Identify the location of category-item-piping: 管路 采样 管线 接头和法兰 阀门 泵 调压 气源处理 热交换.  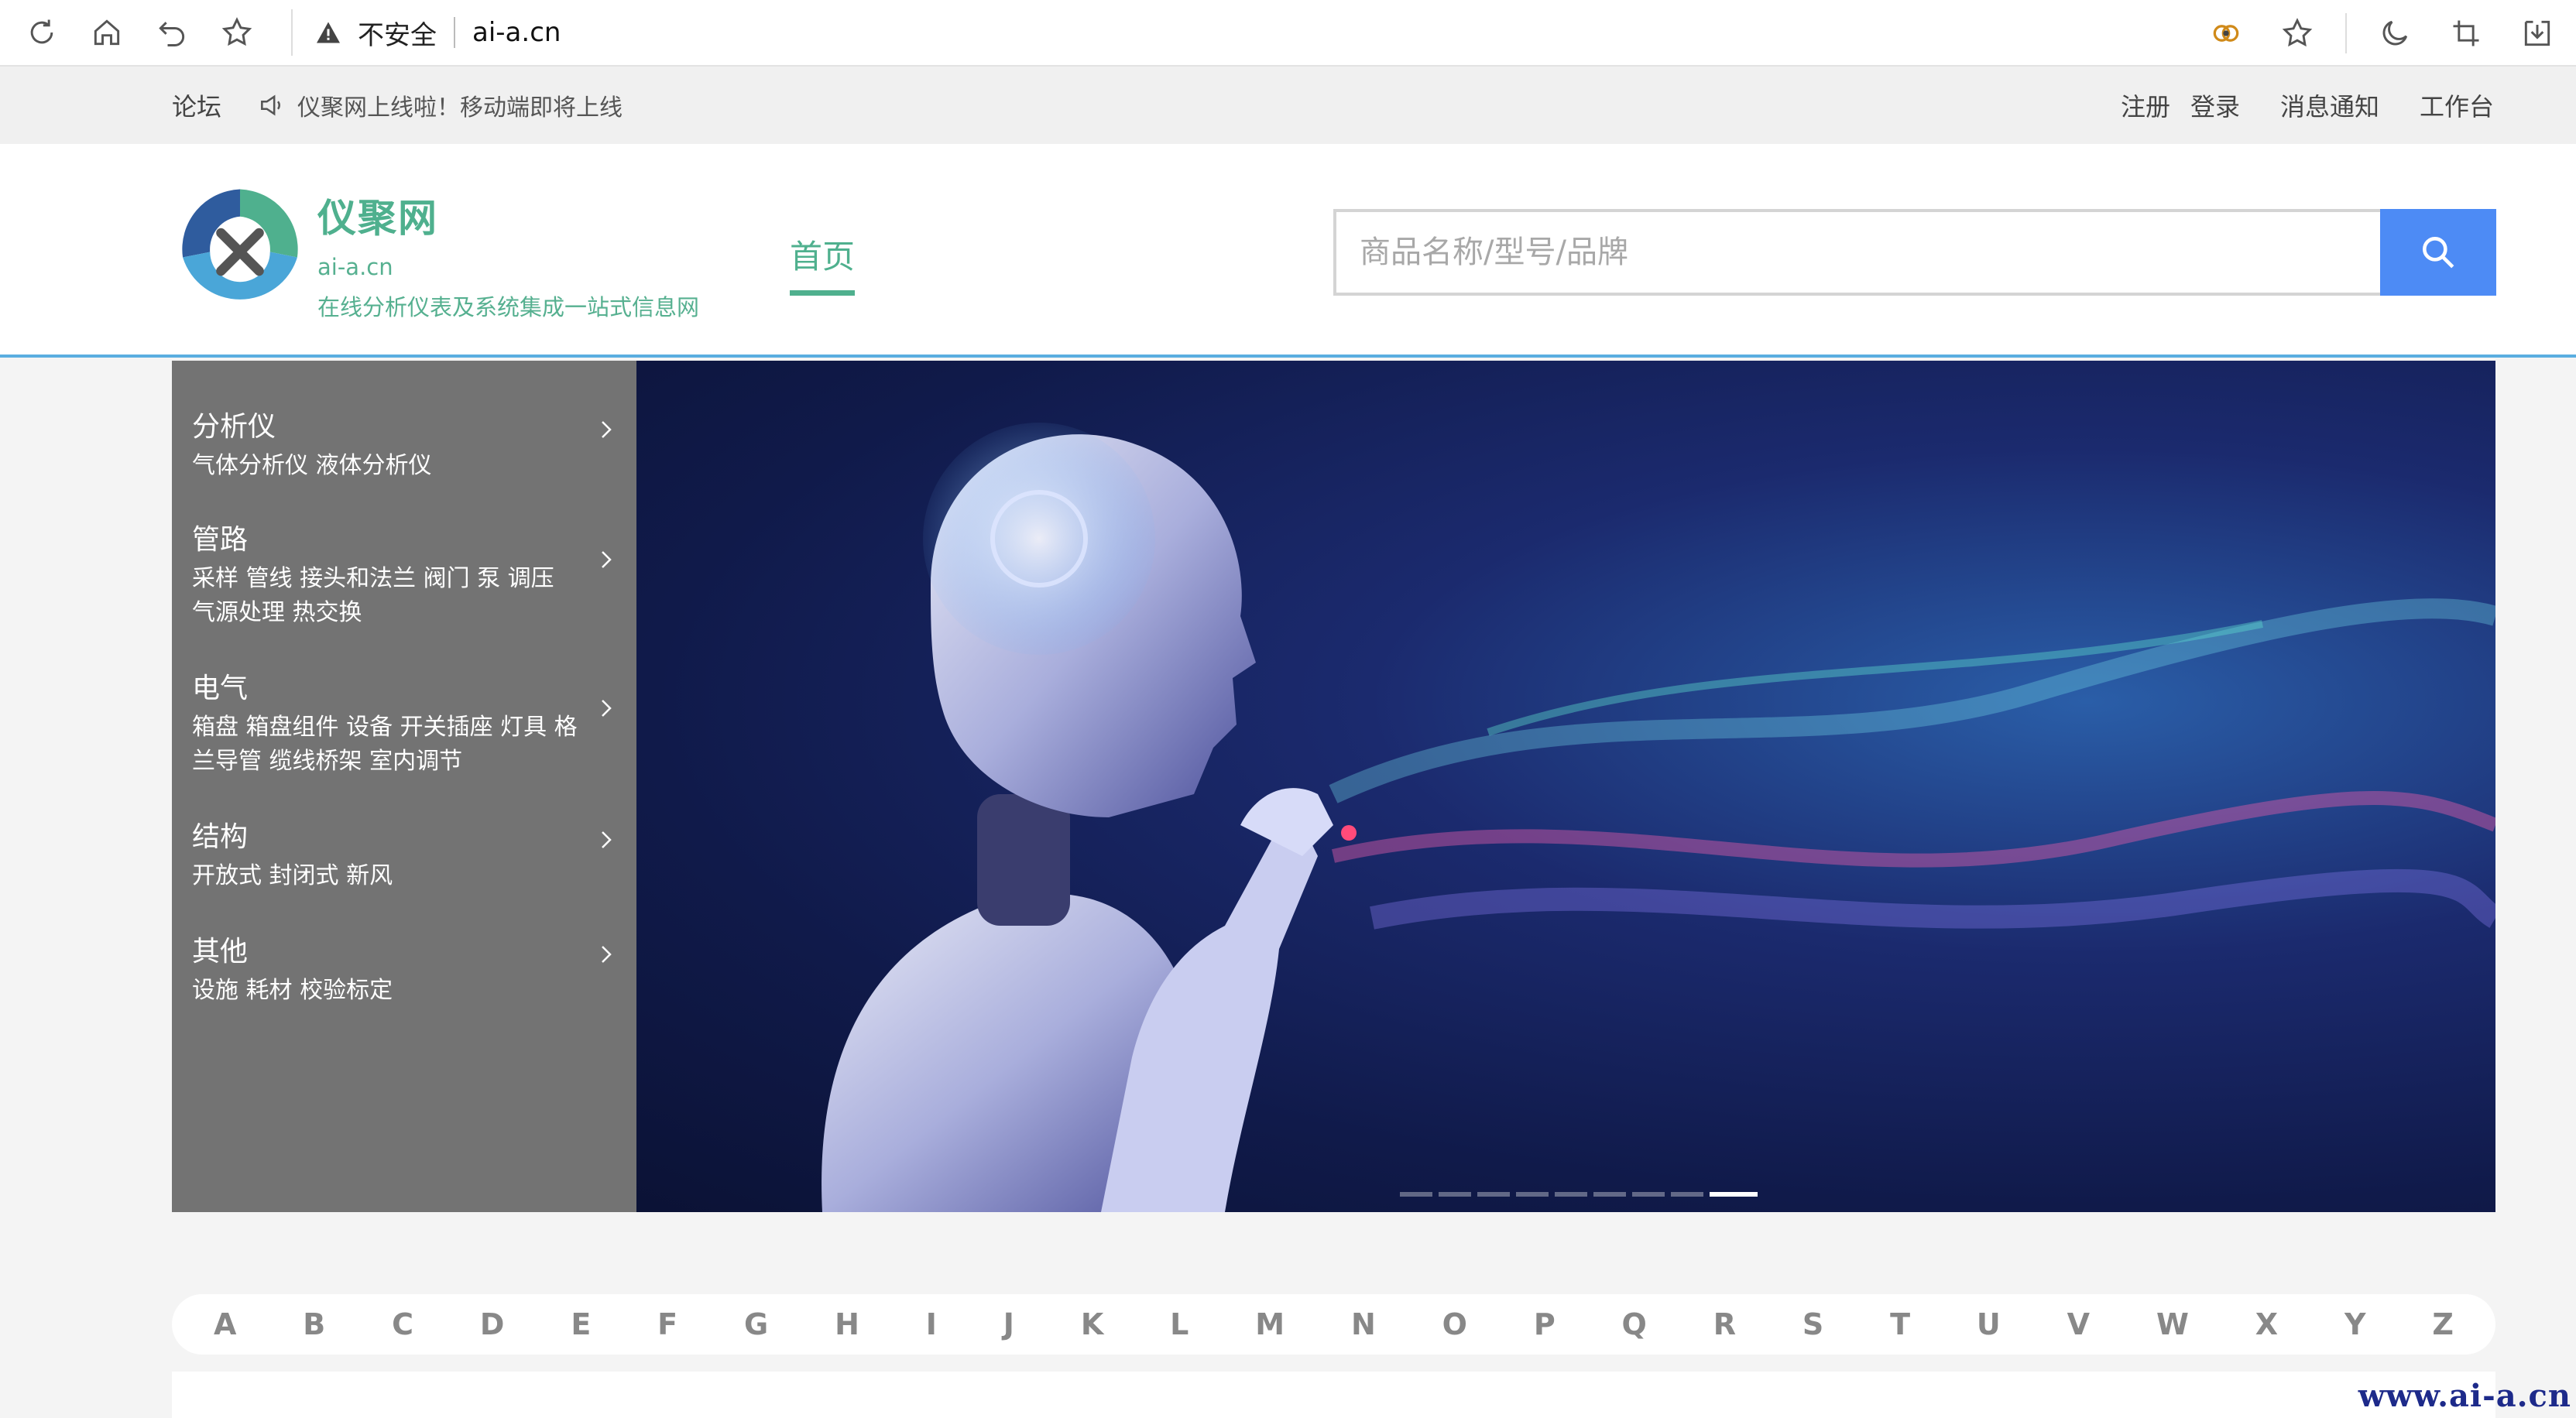
(409, 573).